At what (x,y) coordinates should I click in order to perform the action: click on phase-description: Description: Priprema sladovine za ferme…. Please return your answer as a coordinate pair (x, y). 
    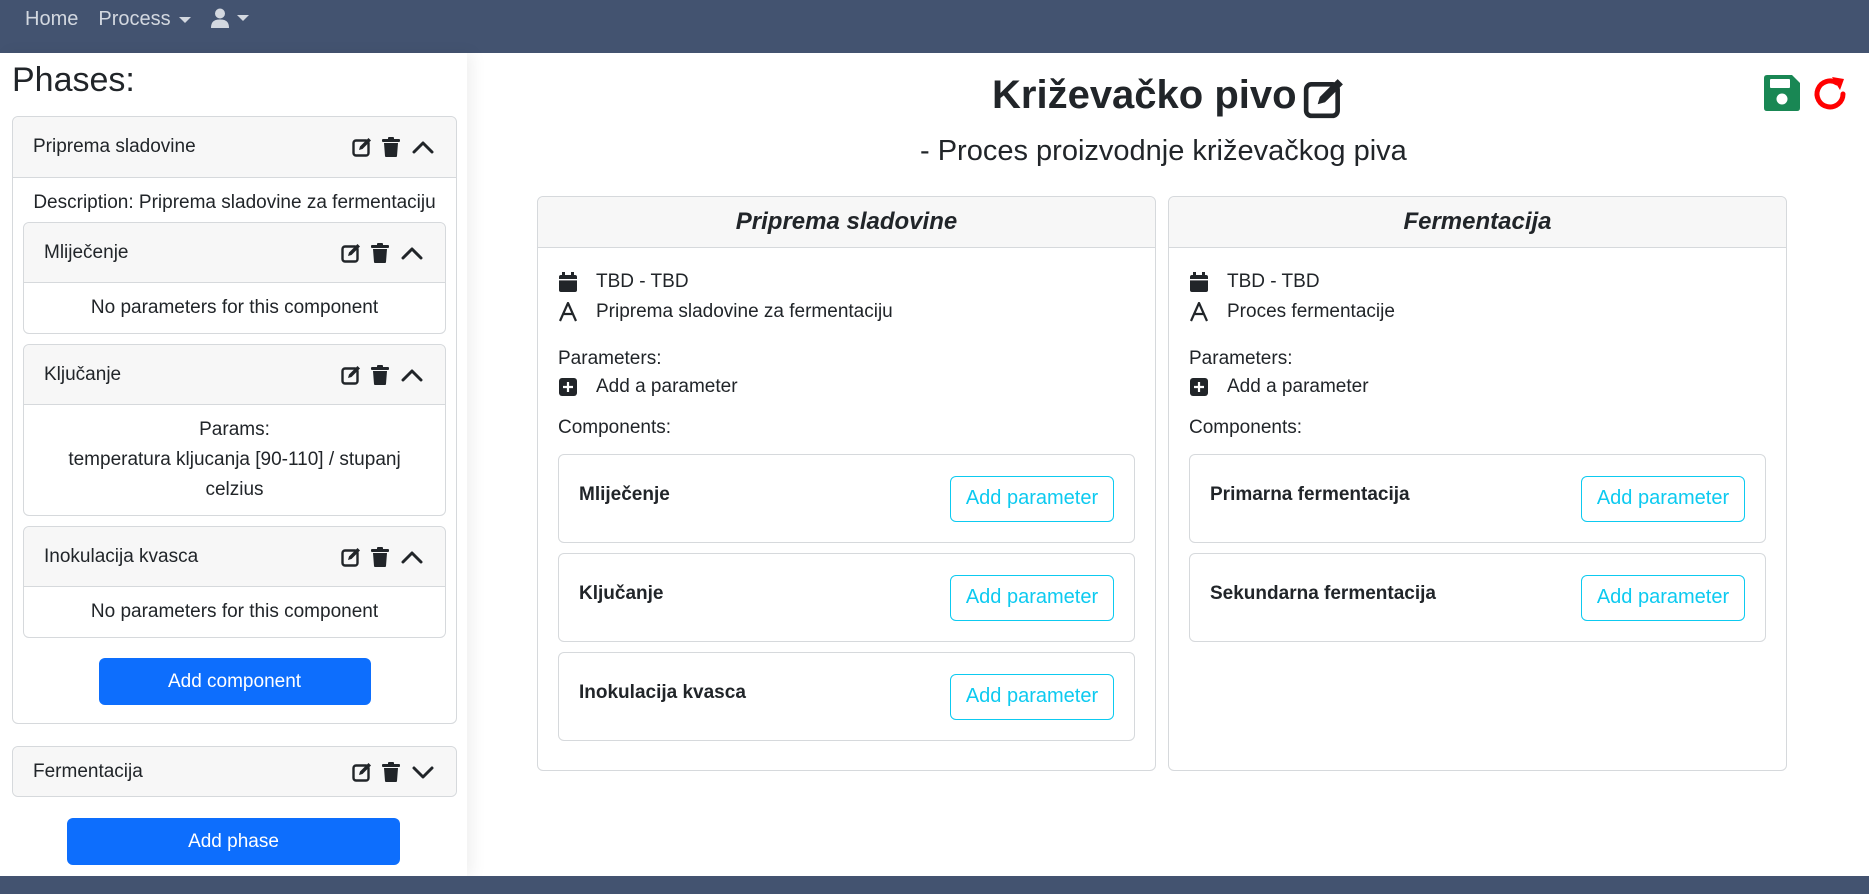
    Looking at the image, I should click on (234, 202).